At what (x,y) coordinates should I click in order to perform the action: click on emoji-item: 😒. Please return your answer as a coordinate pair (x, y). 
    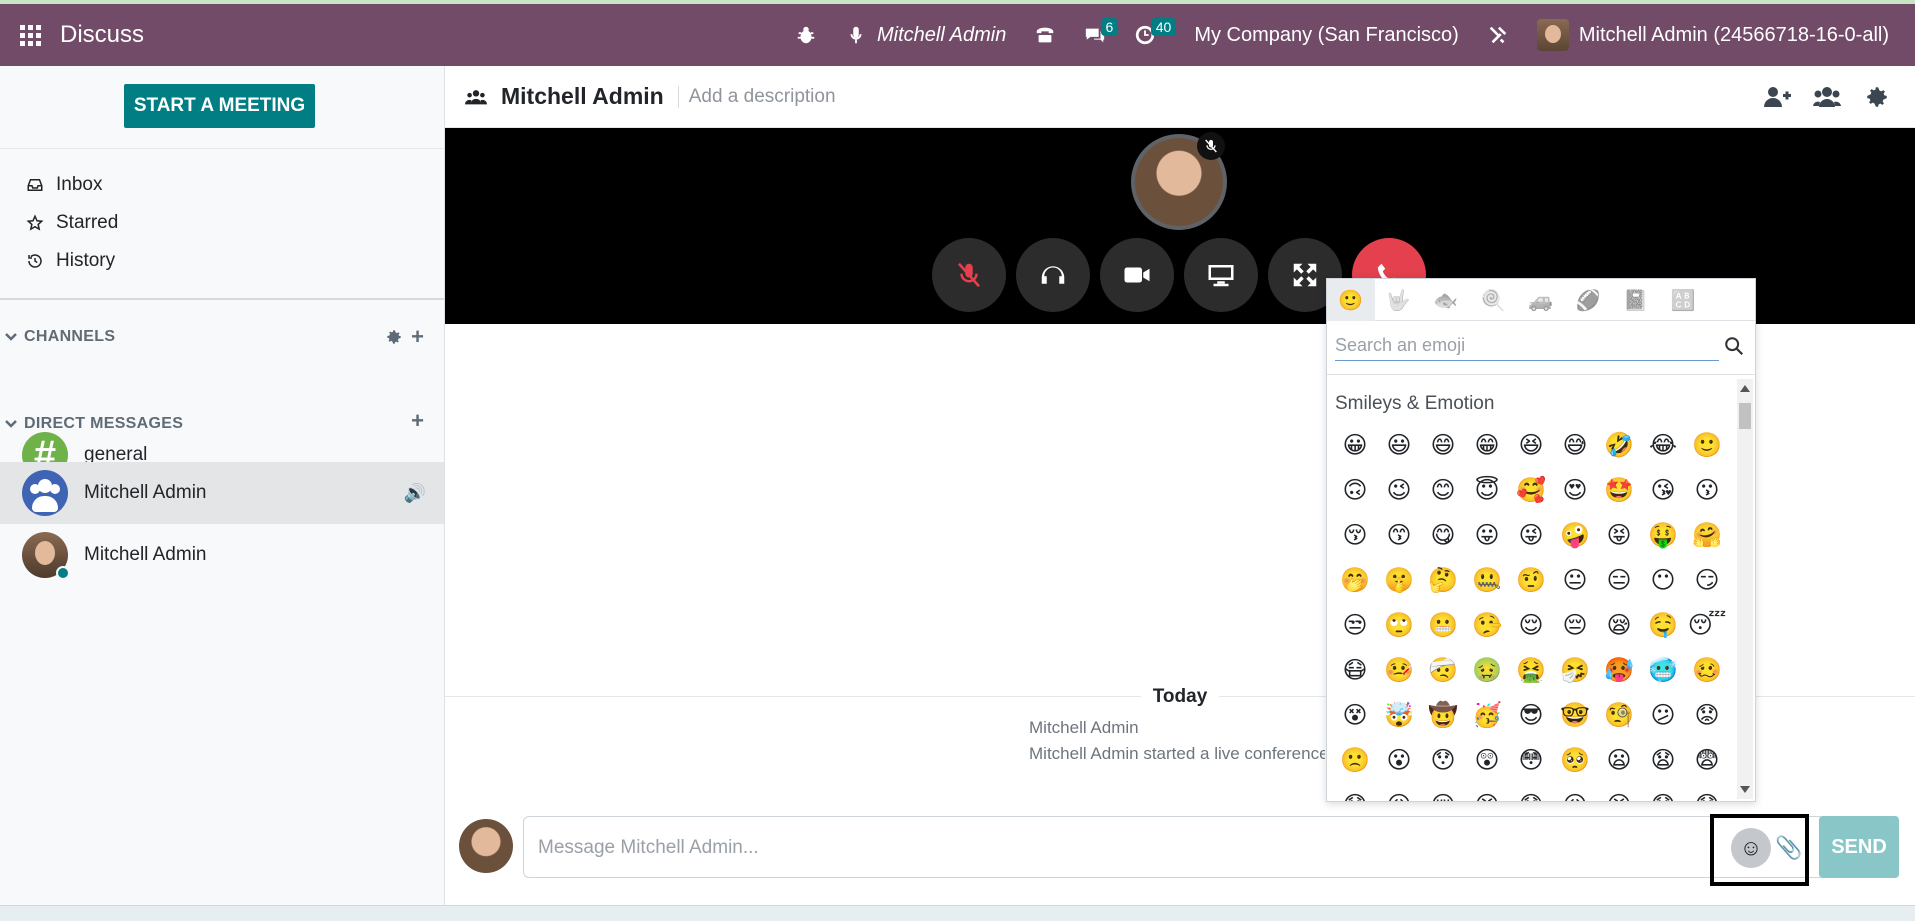
    Looking at the image, I should click on (1355, 625).